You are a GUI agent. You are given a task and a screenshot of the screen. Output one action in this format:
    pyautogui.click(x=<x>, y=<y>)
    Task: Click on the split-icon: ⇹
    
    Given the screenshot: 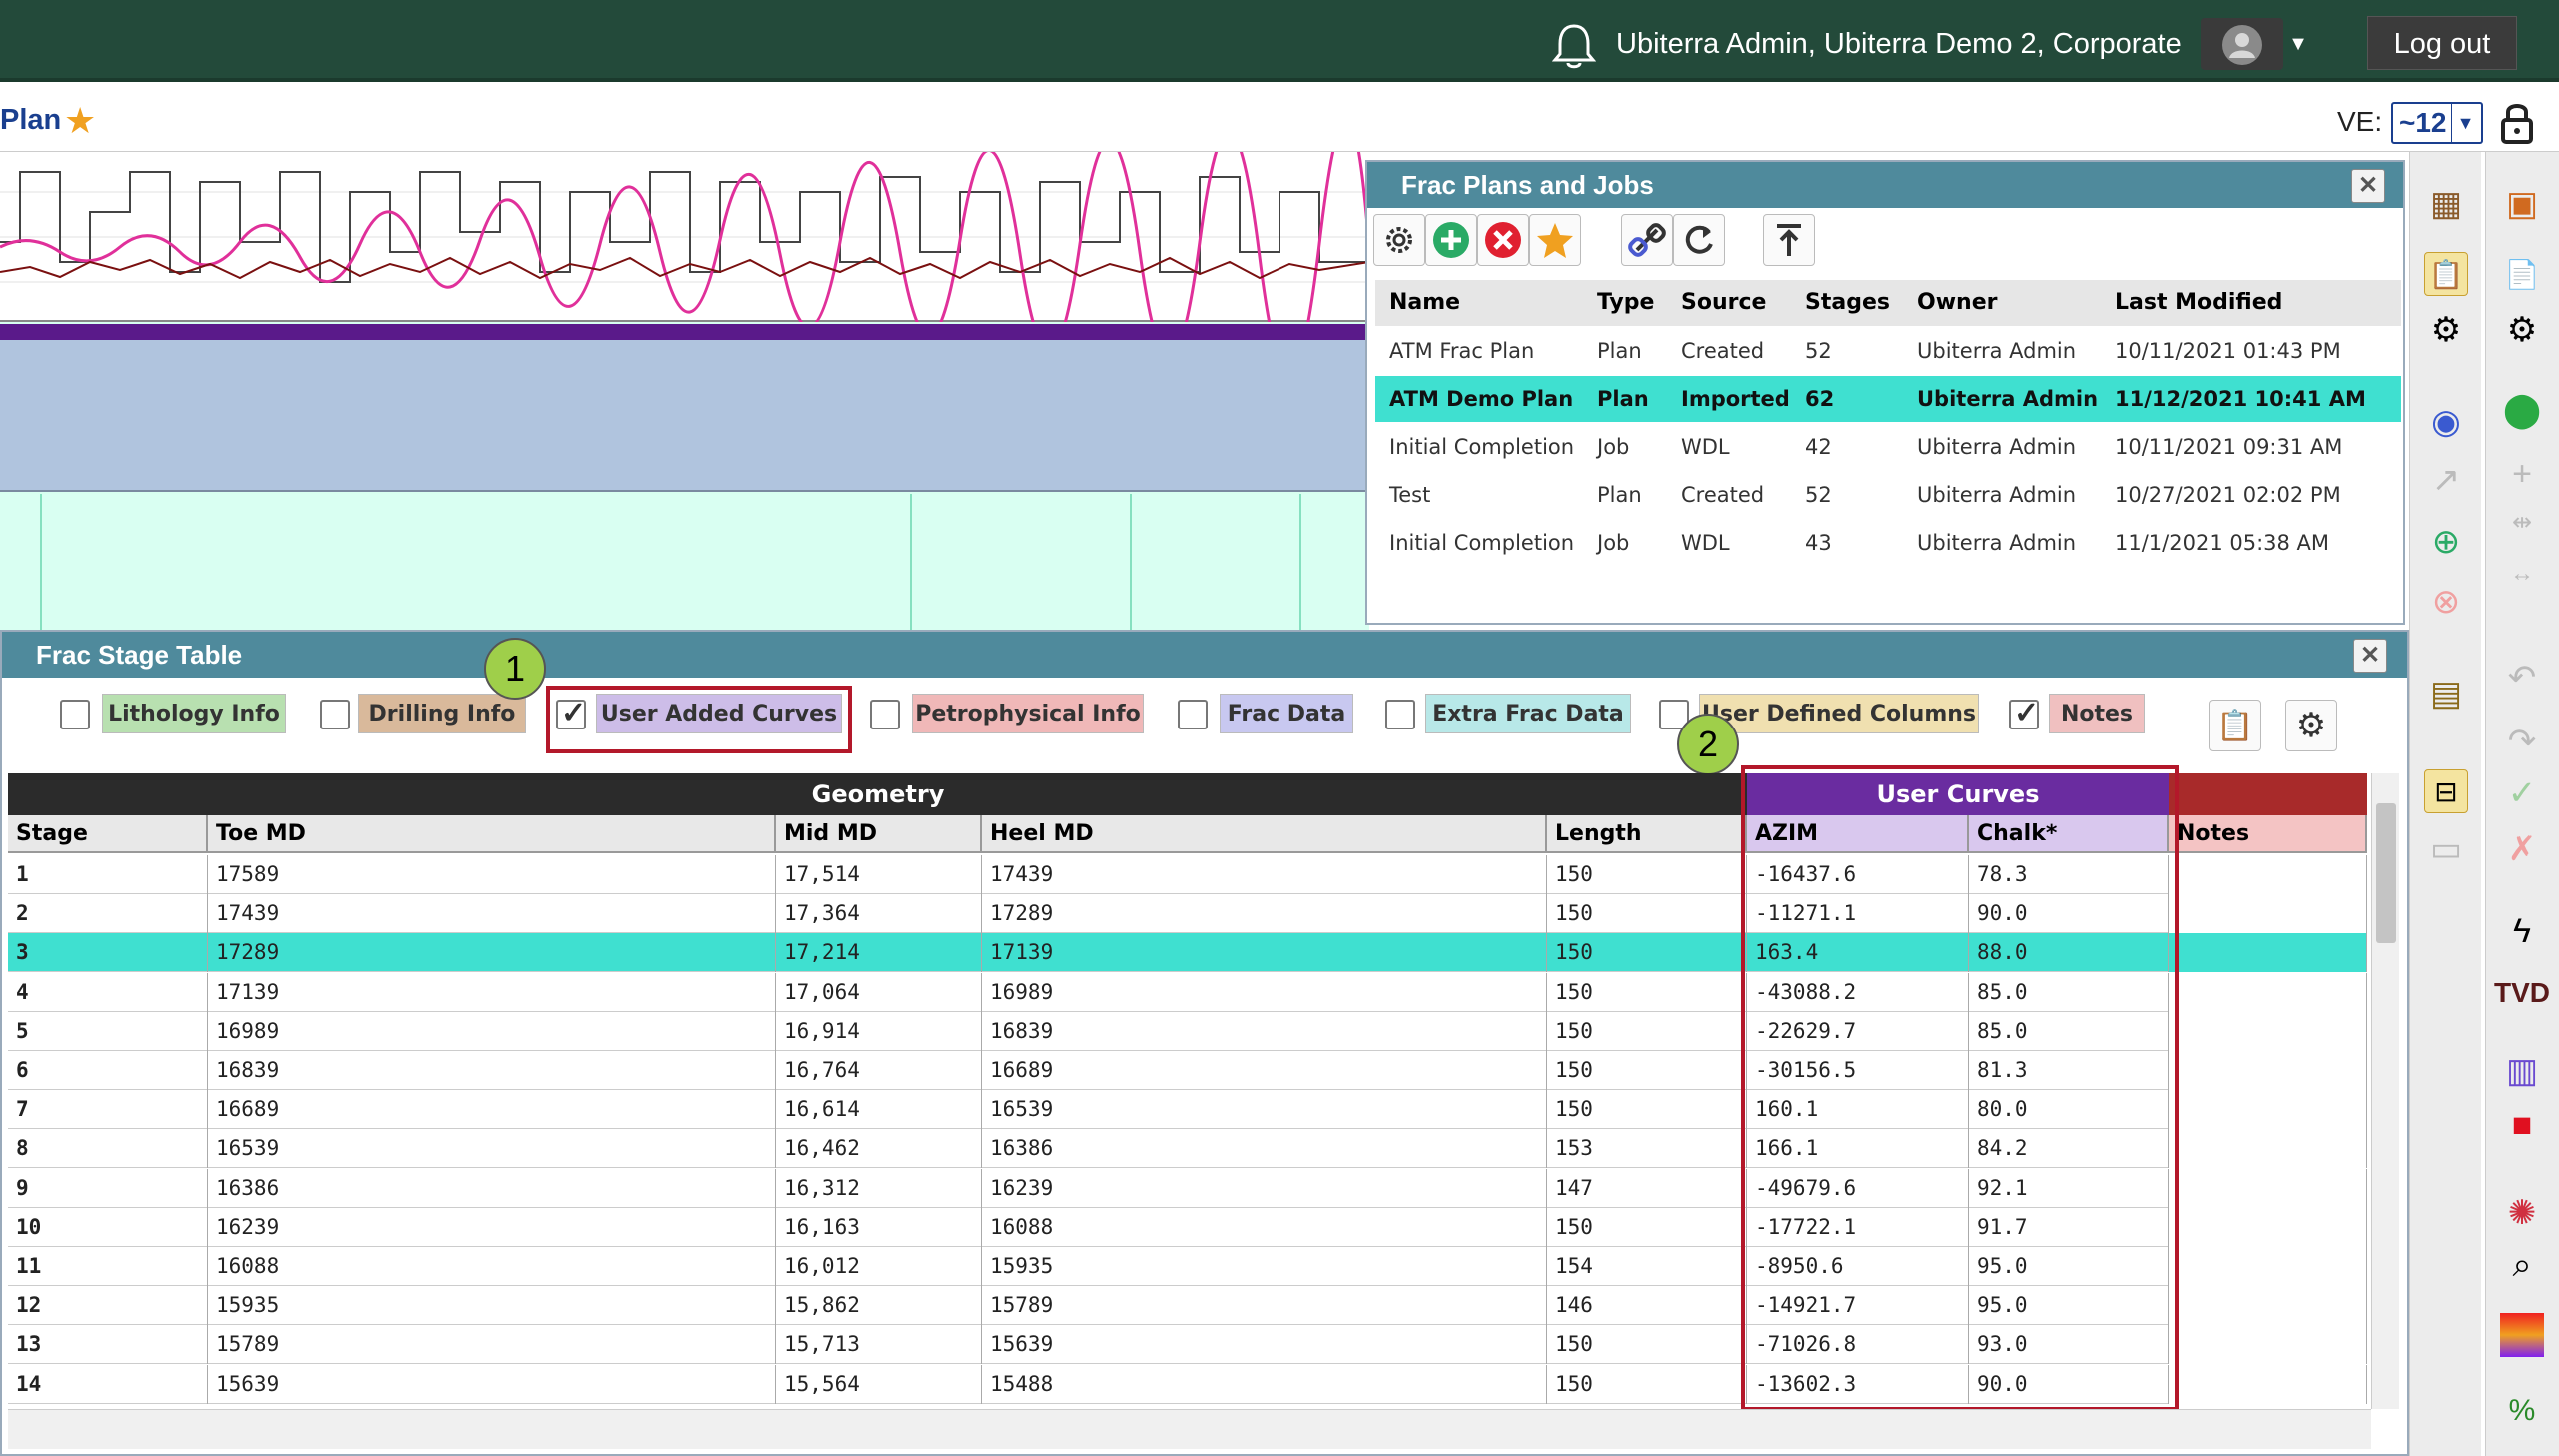 What is the action you would take?
    pyautogui.click(x=2522, y=522)
    